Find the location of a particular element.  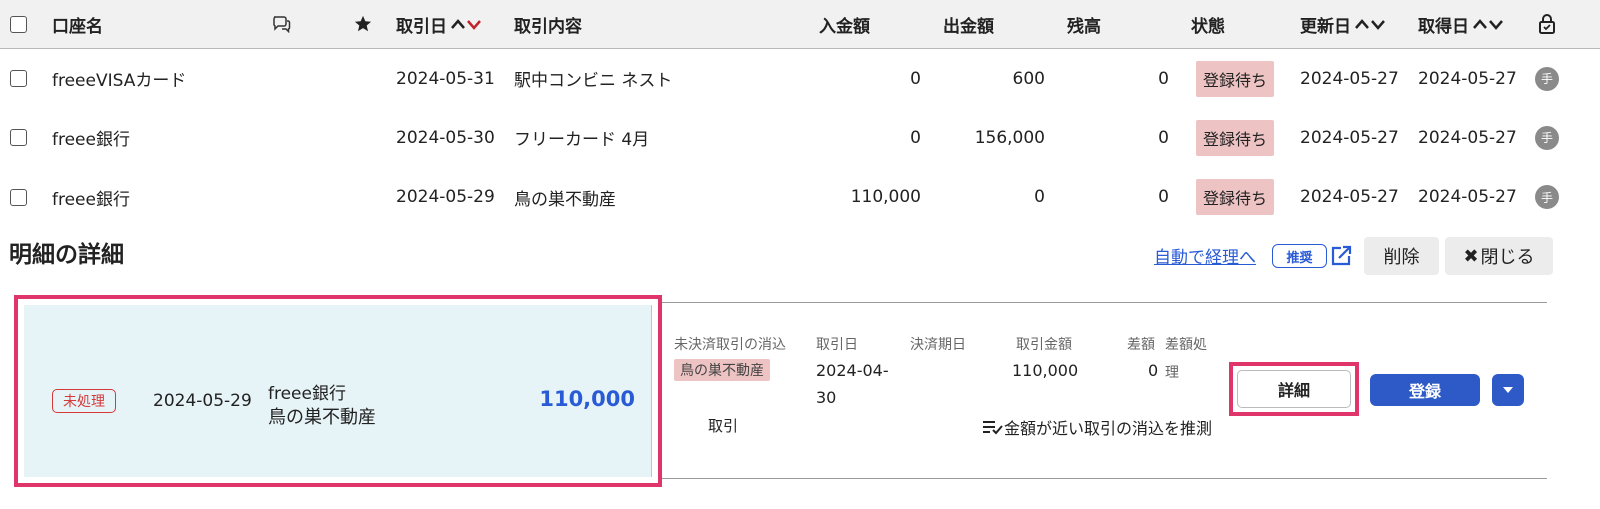

table-header: 口座名 取引日 取引内容 入金額 出金額 残高 状態 更新日 取得日 is located at coordinates (800, 24).